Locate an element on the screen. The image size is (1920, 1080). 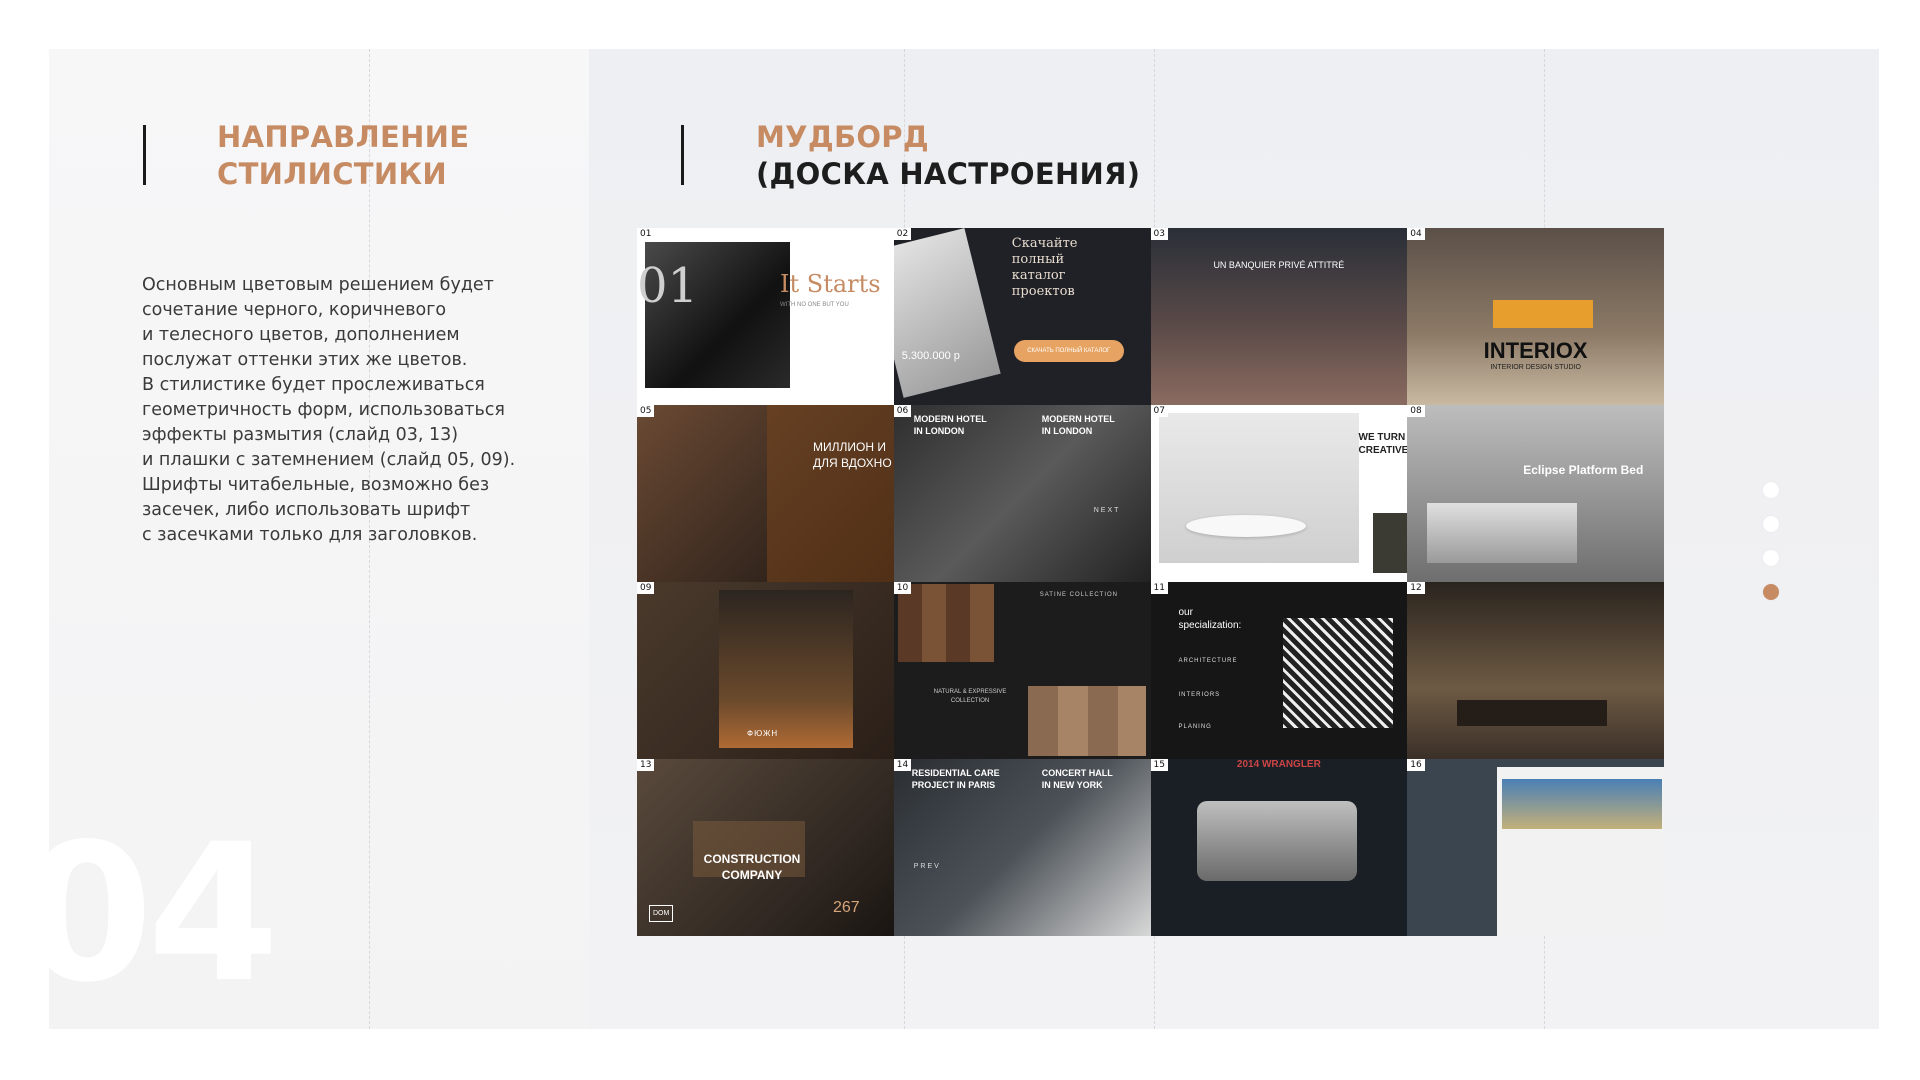
house-photo is located at coordinates (947, 313).